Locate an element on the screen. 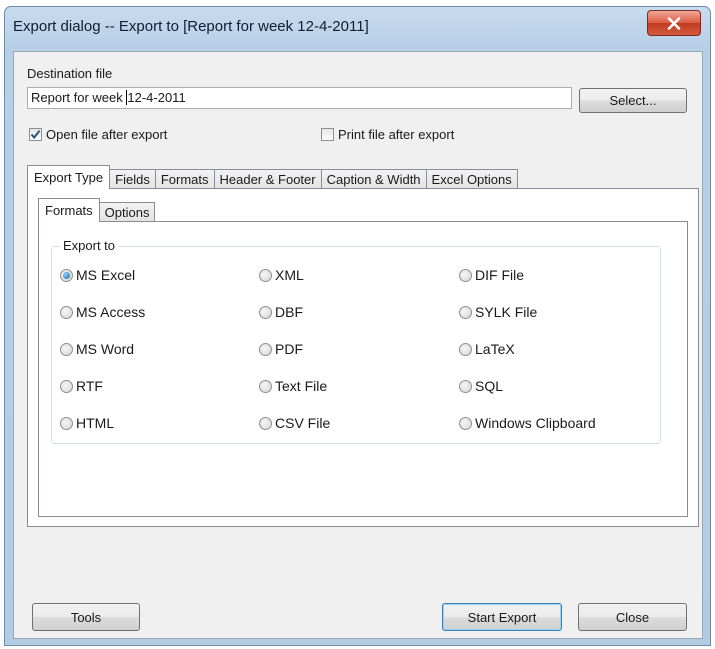 The width and height of the screenshot is (715, 649). subtab-formats: Formats is located at coordinates (69, 210).